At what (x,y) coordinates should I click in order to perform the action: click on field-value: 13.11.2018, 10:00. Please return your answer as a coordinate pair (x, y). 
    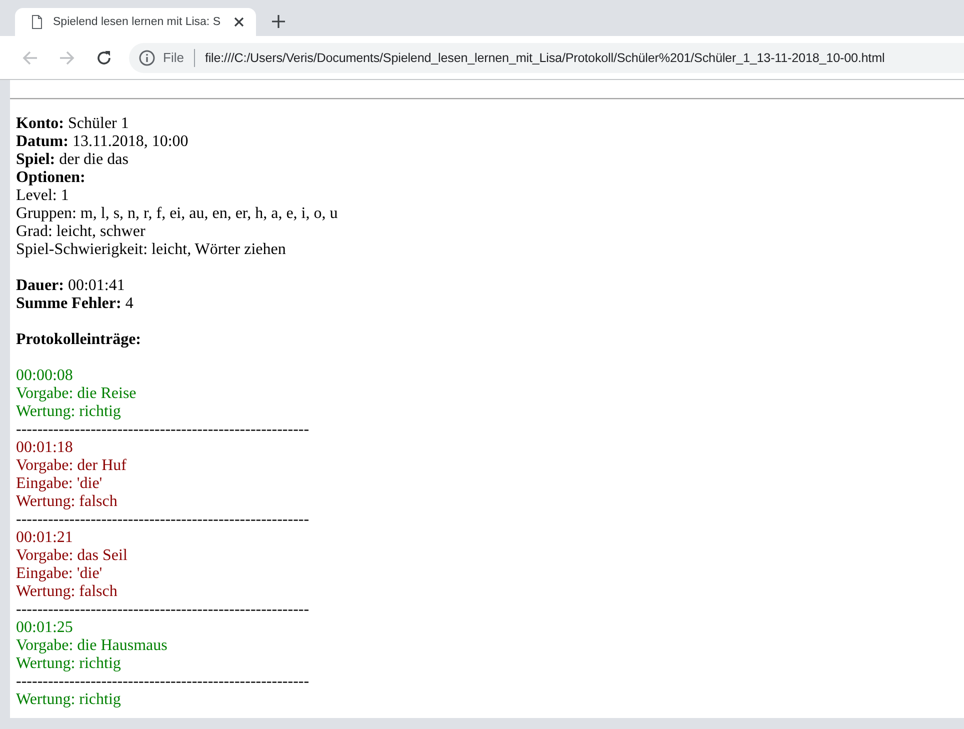
    Looking at the image, I should click on (130, 141).